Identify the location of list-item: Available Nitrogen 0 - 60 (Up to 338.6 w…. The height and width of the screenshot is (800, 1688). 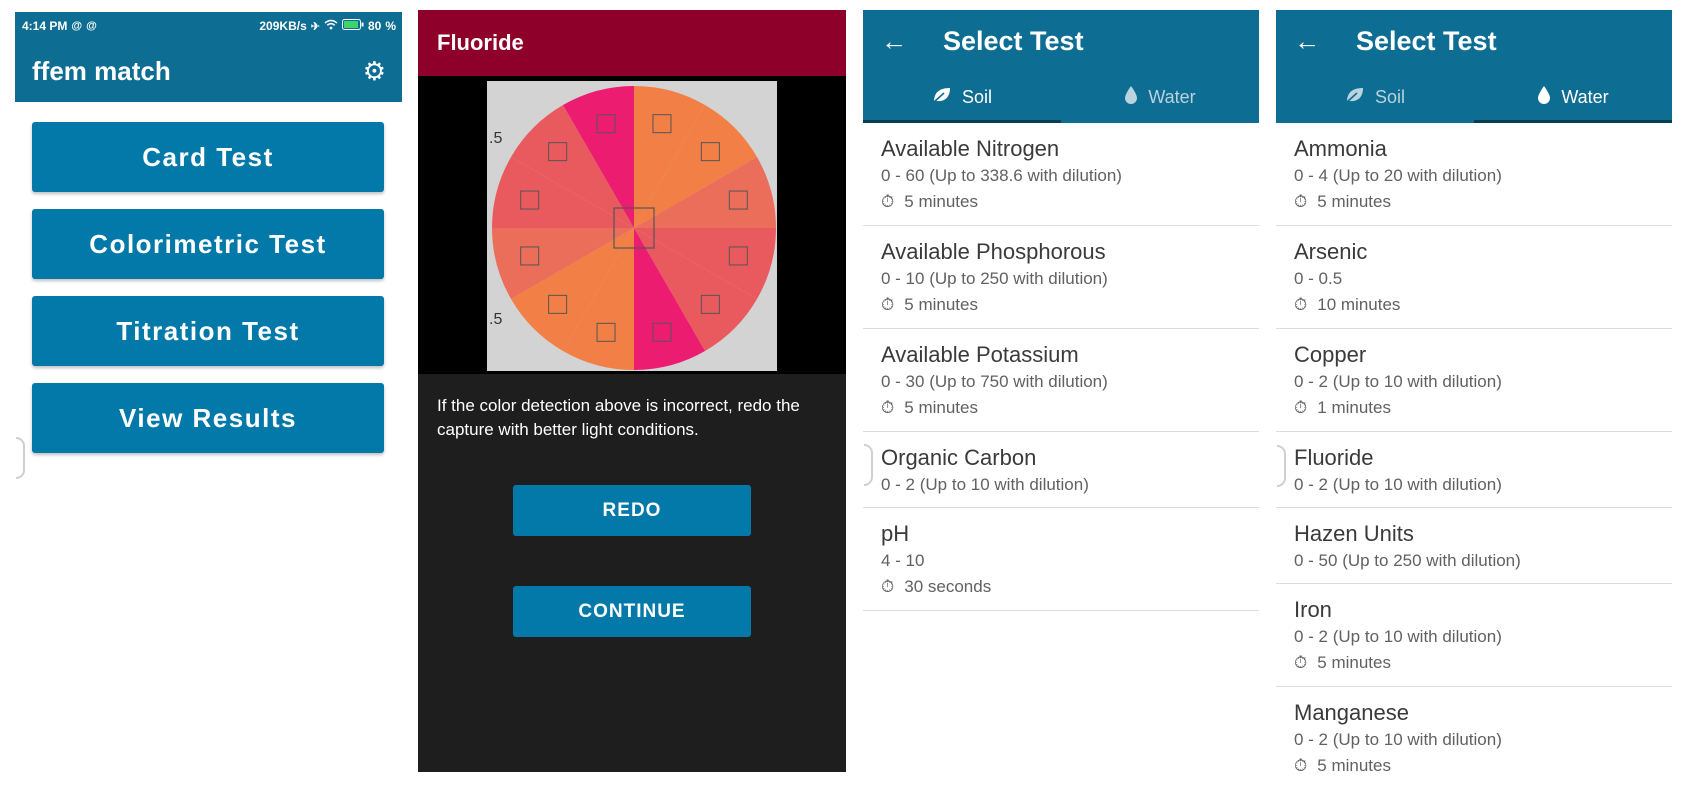
(1061, 174).